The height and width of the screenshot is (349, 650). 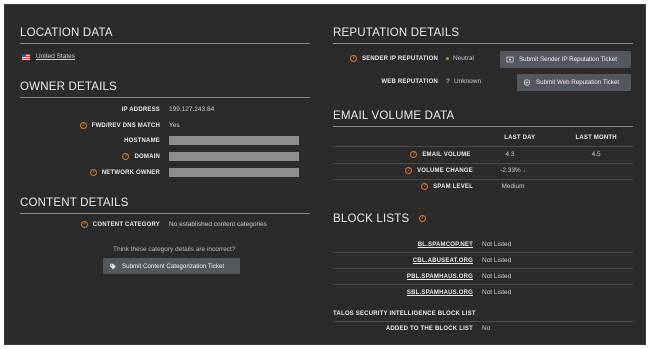 What do you see at coordinates (520, 138) in the screenshot?
I see `last-day-header: LAST DAY` at bounding box center [520, 138].